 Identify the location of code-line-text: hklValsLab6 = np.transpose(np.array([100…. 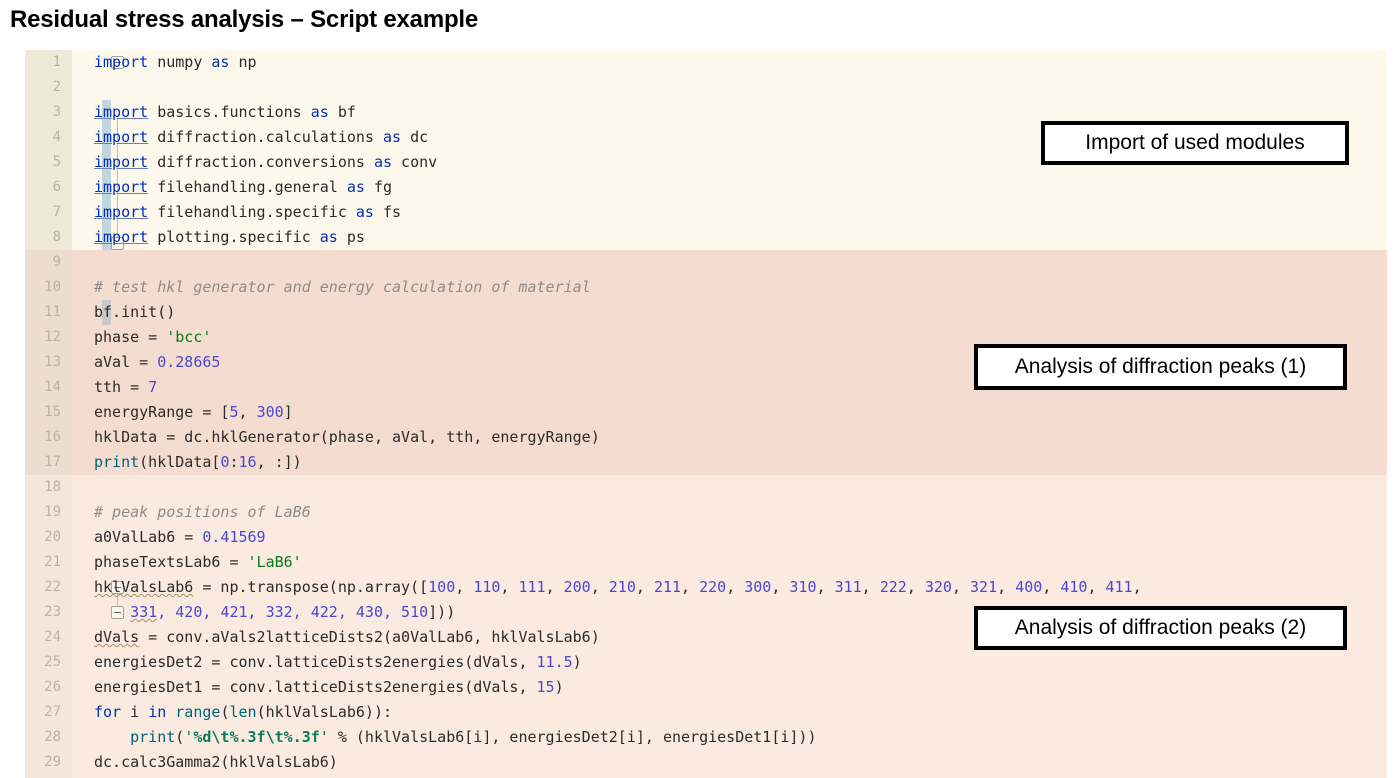
(618, 587).